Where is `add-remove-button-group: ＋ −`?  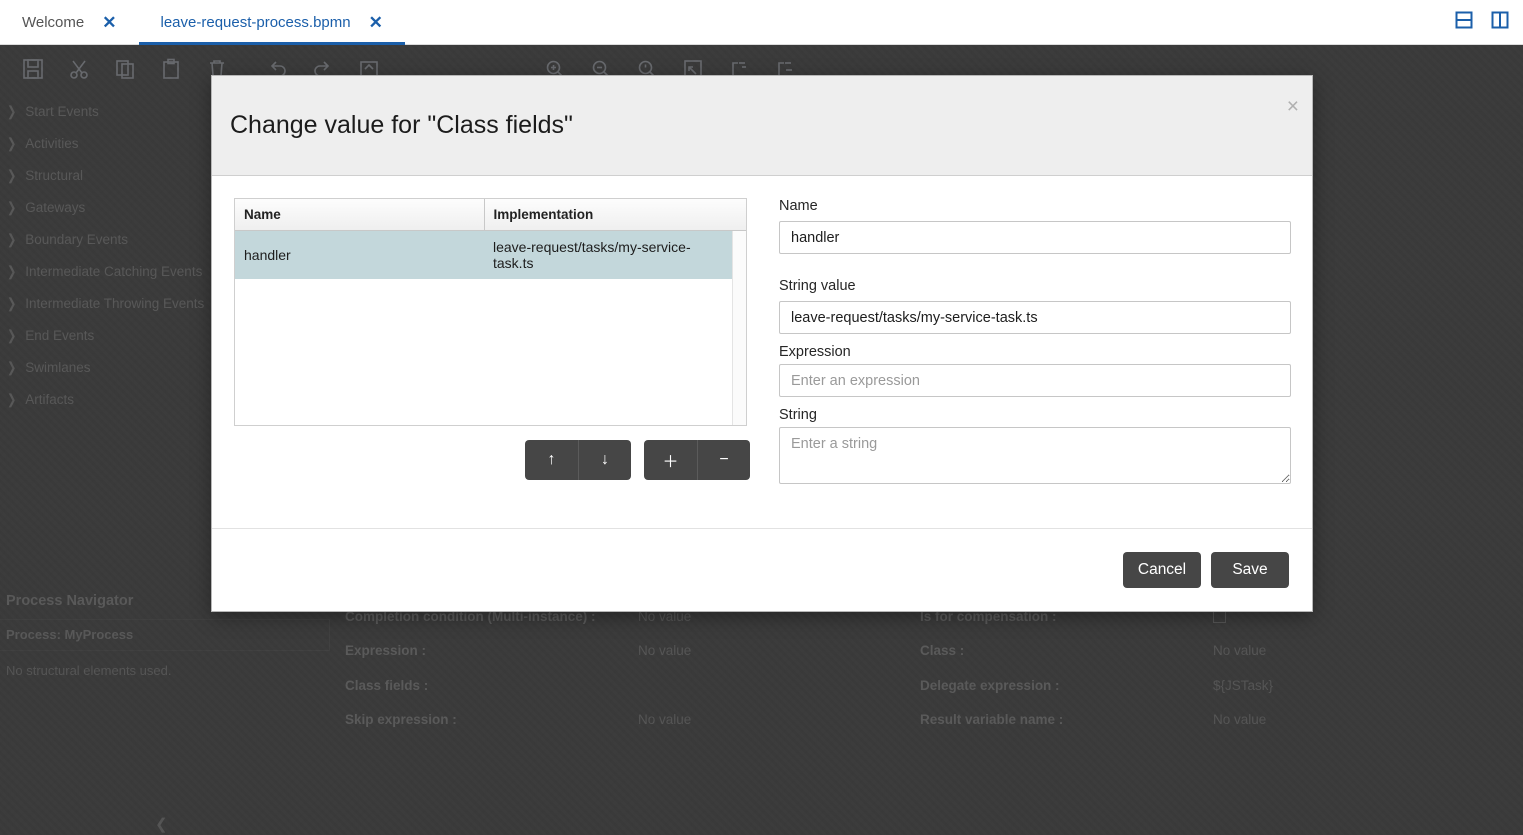 add-remove-button-group: ＋ − is located at coordinates (697, 460).